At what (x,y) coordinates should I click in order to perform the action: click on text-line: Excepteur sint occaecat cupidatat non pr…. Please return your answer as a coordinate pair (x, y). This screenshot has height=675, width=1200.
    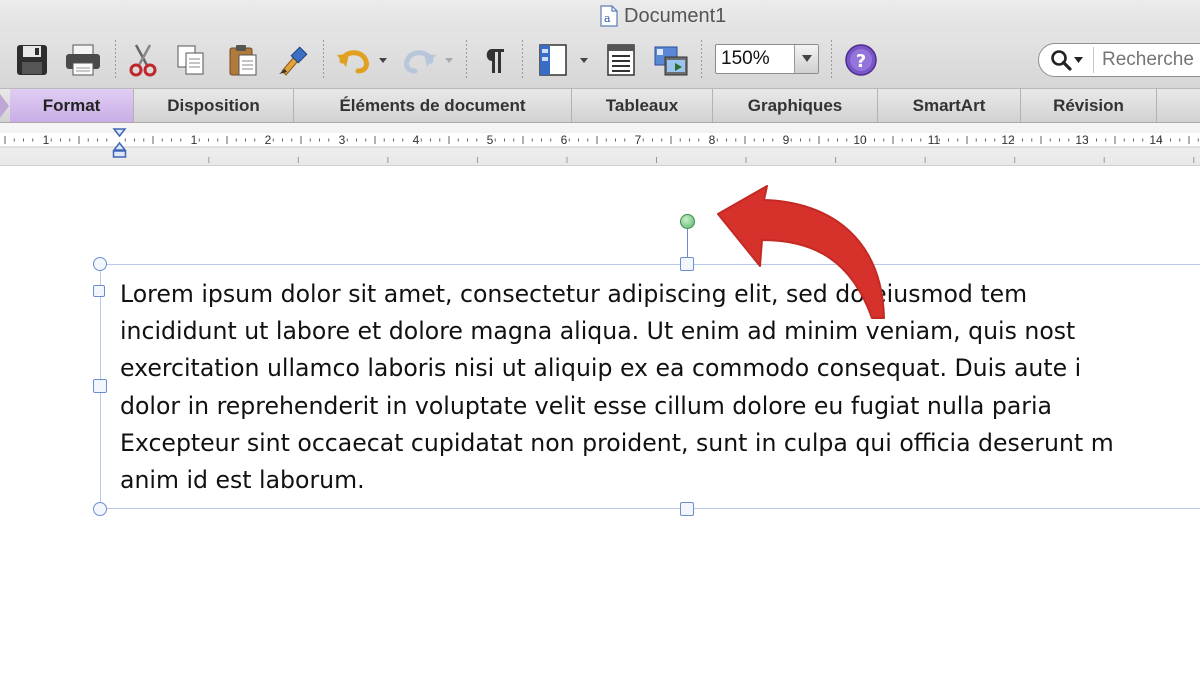
    Looking at the image, I should click on (617, 442).